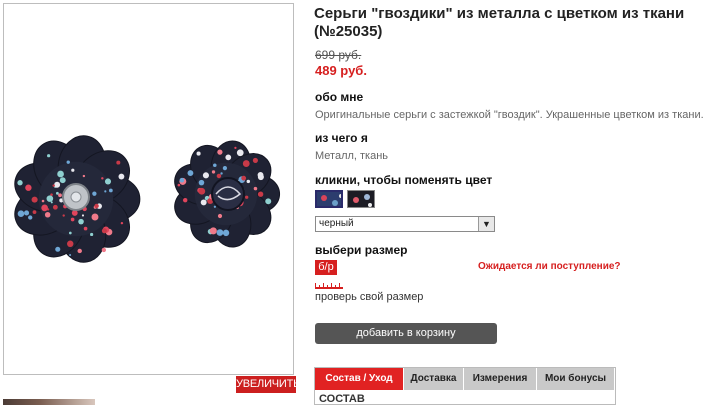 The height and width of the screenshot is (405, 720). What do you see at coordinates (500, 379) in the screenshot?
I see `tab-measurements: Измерения` at bounding box center [500, 379].